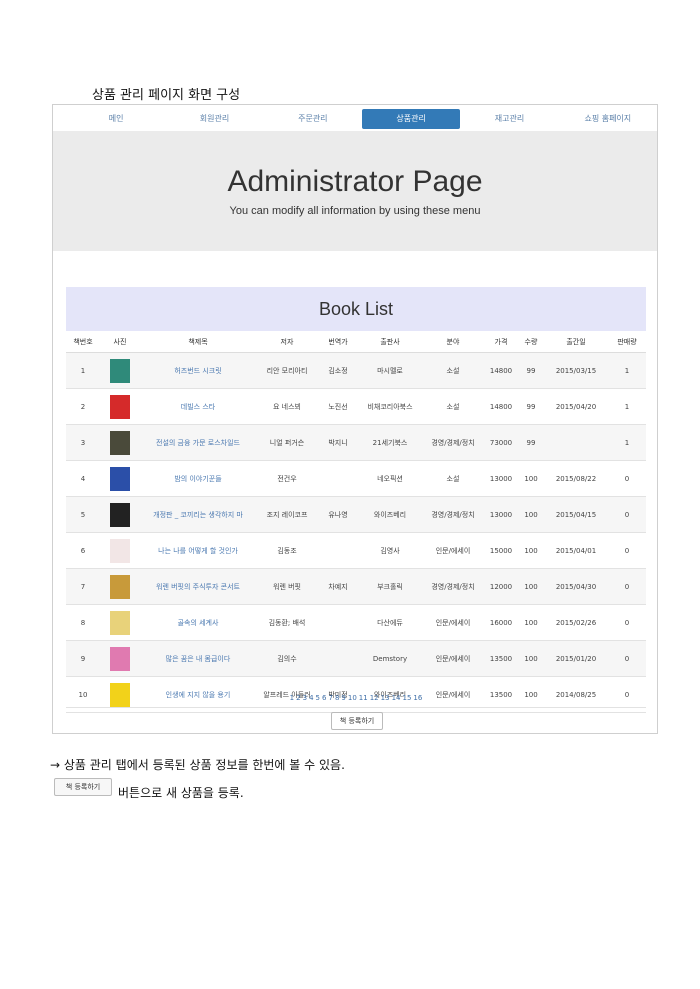 This screenshot has height=989, width=700. What do you see at coordinates (531, 342) in the screenshot?
I see `column-header: 수량` at bounding box center [531, 342].